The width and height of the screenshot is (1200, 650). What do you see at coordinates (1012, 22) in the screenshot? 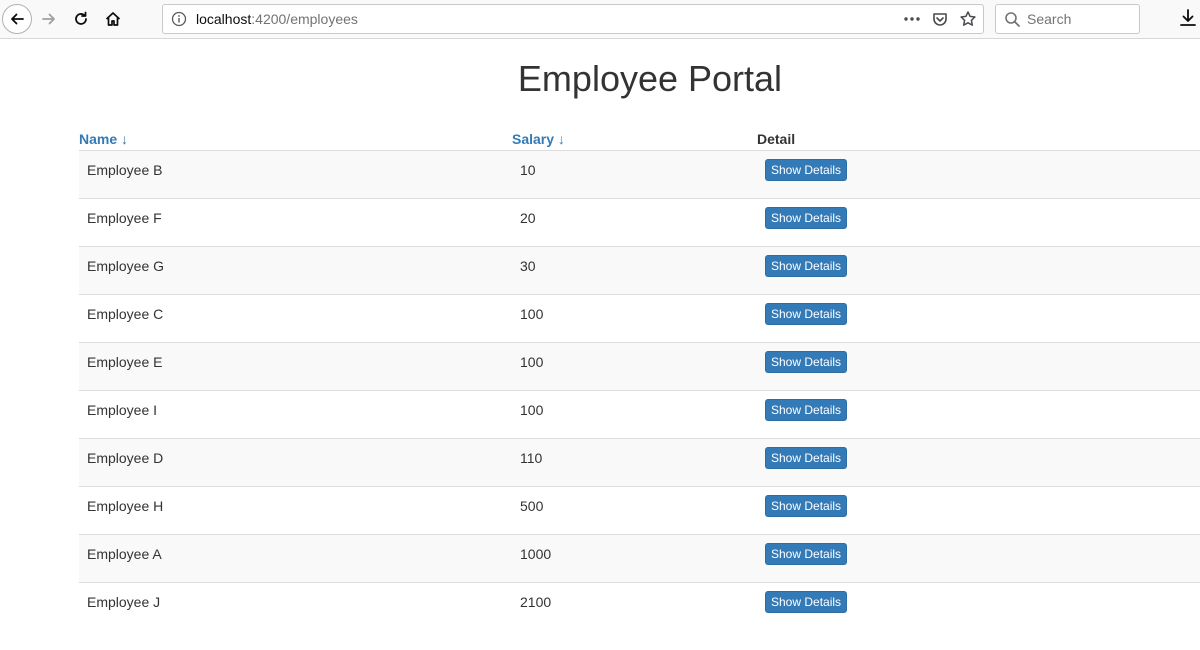
I see `search-icon` at bounding box center [1012, 22].